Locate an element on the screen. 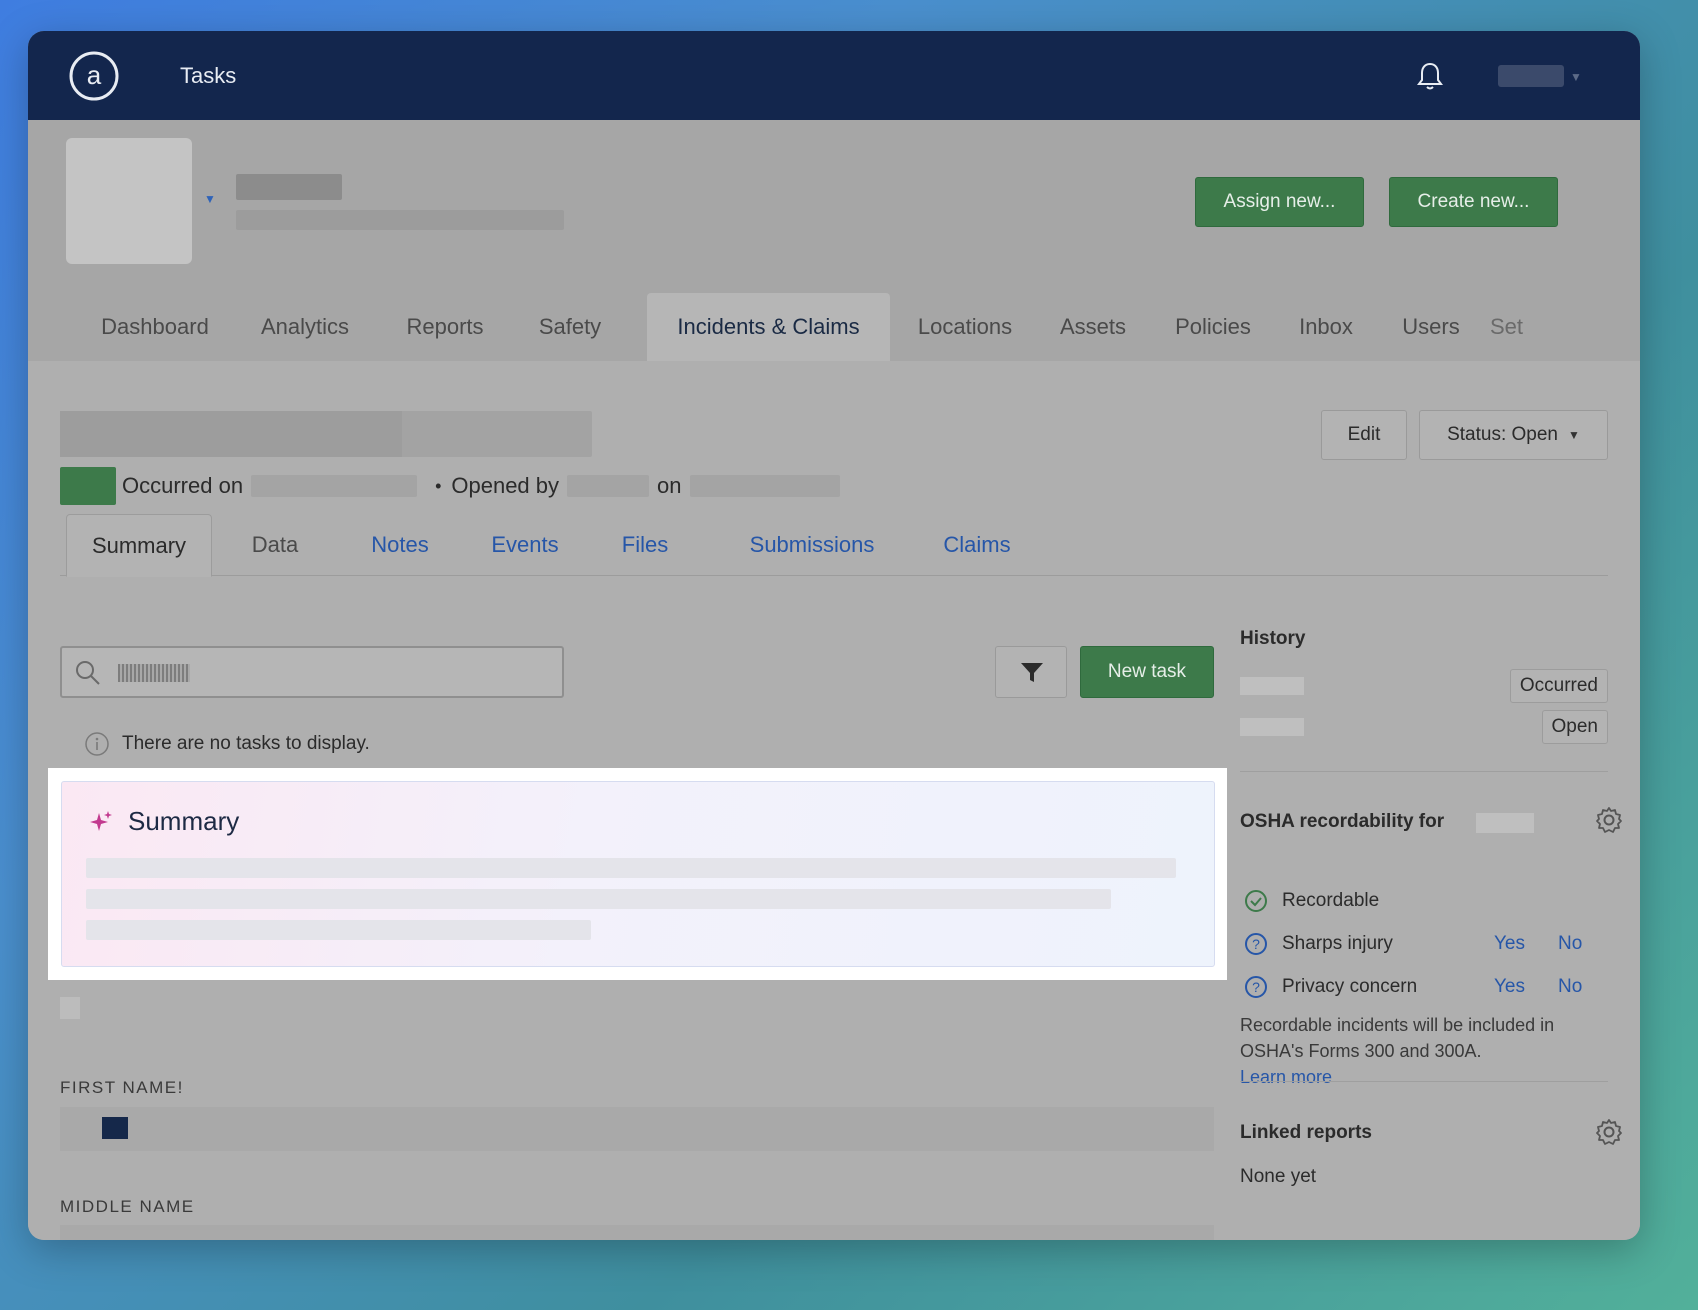  org-logo is located at coordinates (129, 201).